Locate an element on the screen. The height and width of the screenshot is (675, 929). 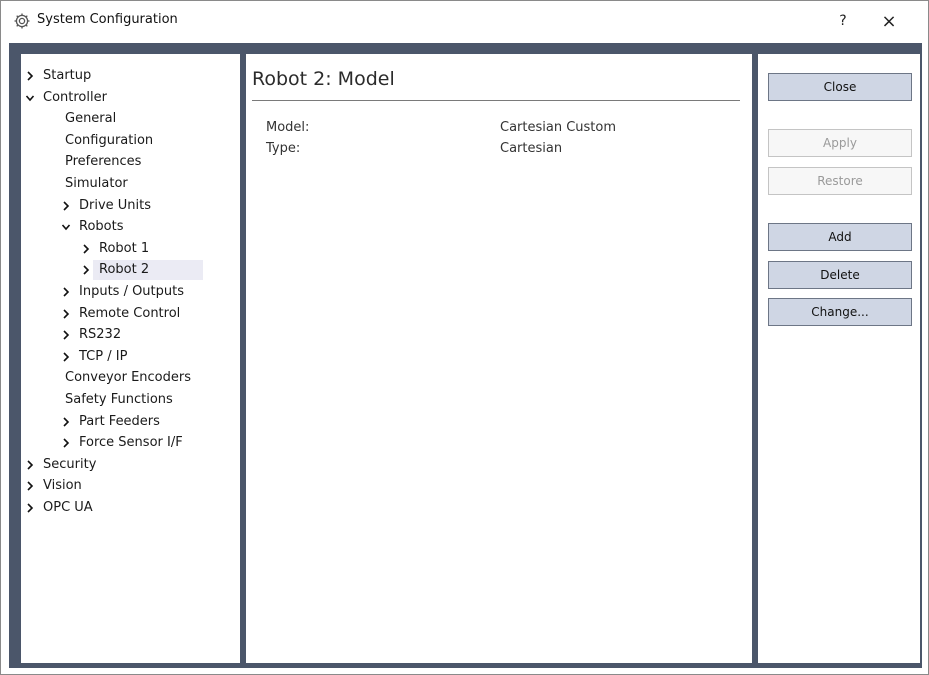
tree-item-label: Remote Control is located at coordinates (130, 313).